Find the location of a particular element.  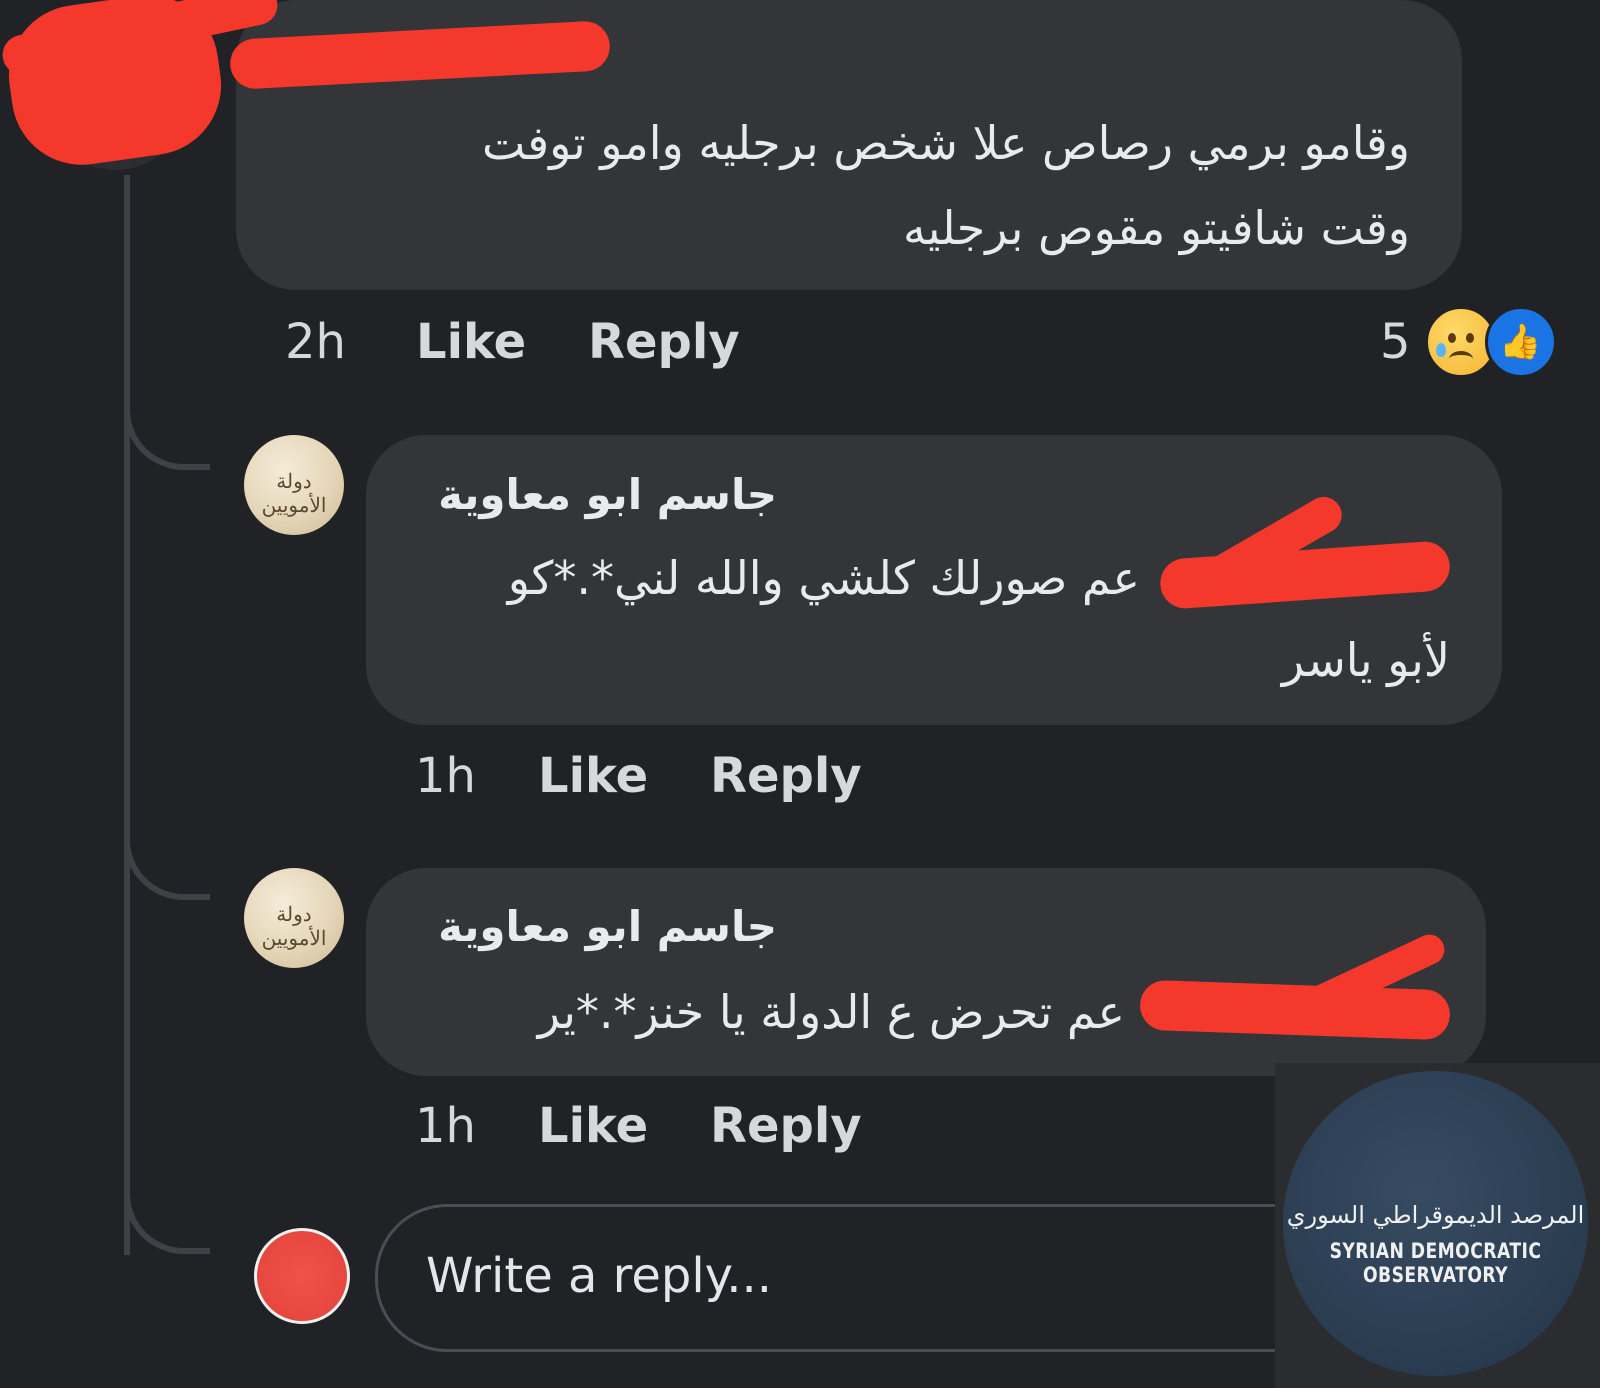

watermark-english-text: SYRIAN DEMOCRATIC OBSERVATORY is located at coordinates (1435, 1263).